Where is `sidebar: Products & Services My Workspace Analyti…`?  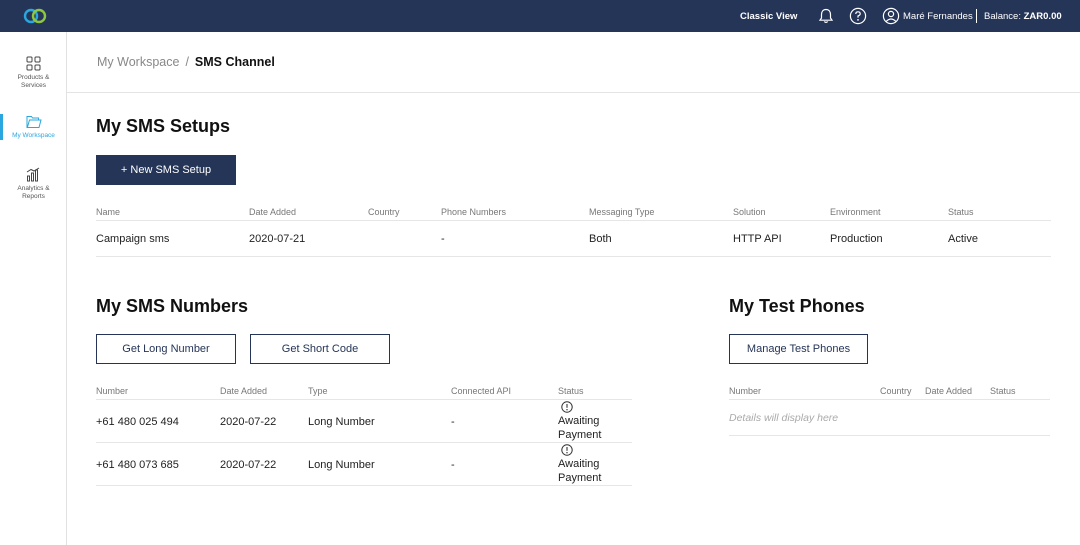 sidebar: Products & Services My Workspace Analyti… is located at coordinates (33, 288).